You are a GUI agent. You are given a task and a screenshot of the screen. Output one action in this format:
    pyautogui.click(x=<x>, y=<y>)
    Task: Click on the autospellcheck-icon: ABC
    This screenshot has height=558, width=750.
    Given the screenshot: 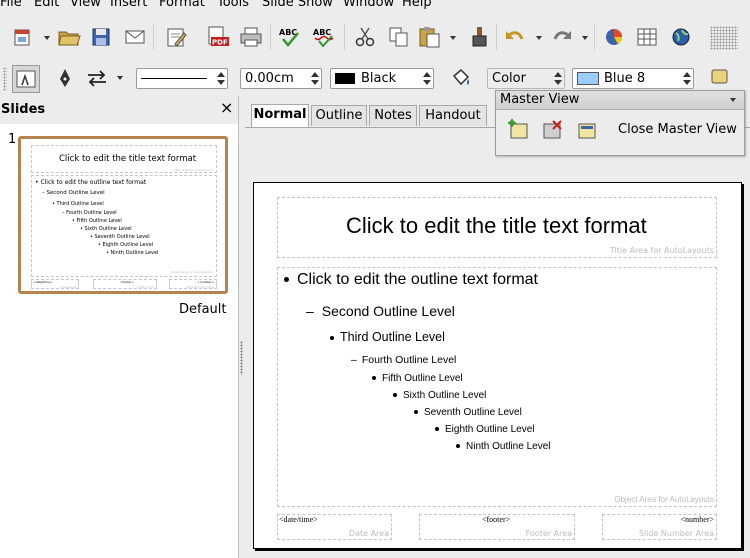 What is the action you would take?
    pyautogui.click(x=325, y=37)
    